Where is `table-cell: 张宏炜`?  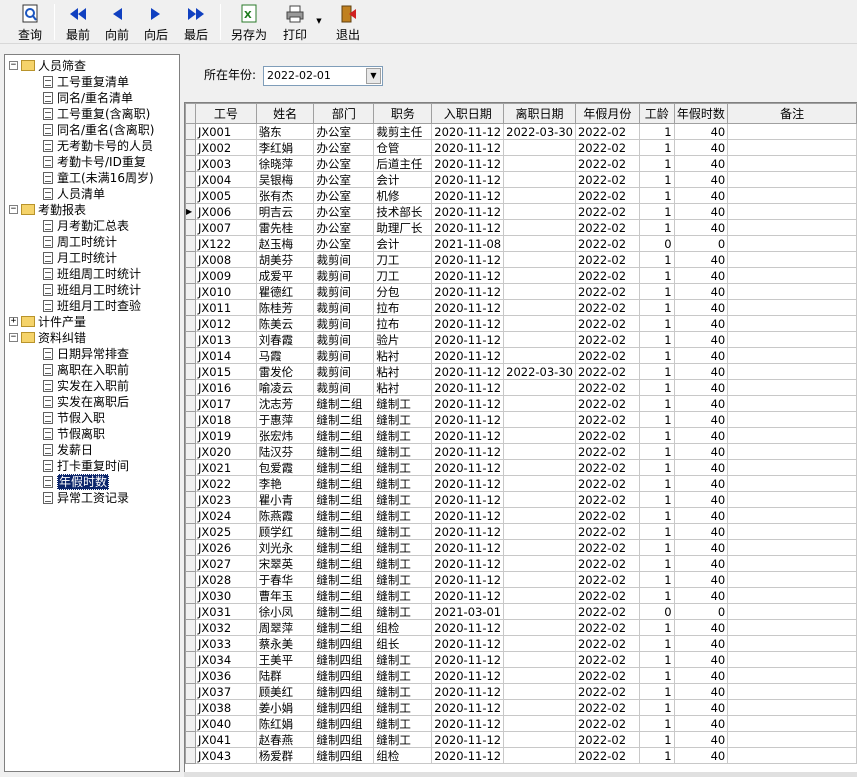 table-cell: 张宏炜 is located at coordinates (285, 435).